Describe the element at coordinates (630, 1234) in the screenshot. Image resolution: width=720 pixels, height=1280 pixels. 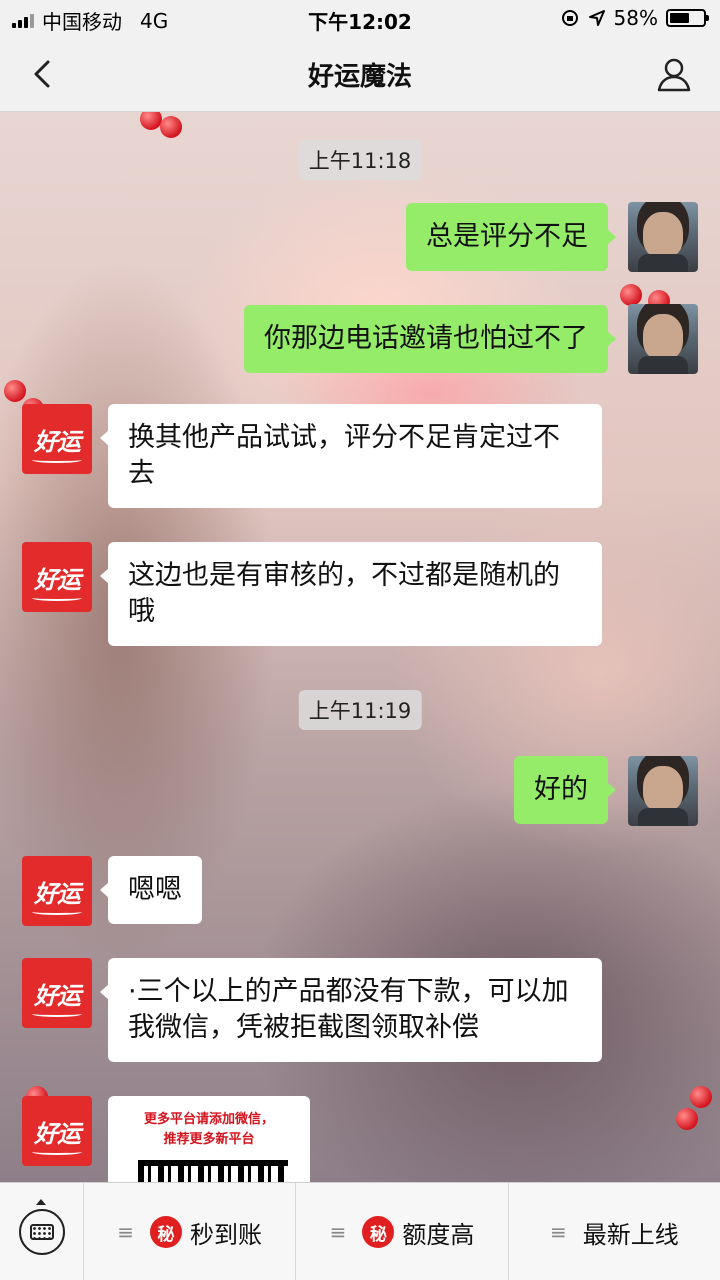
I see `menu-item-label: 最新上线` at that location.